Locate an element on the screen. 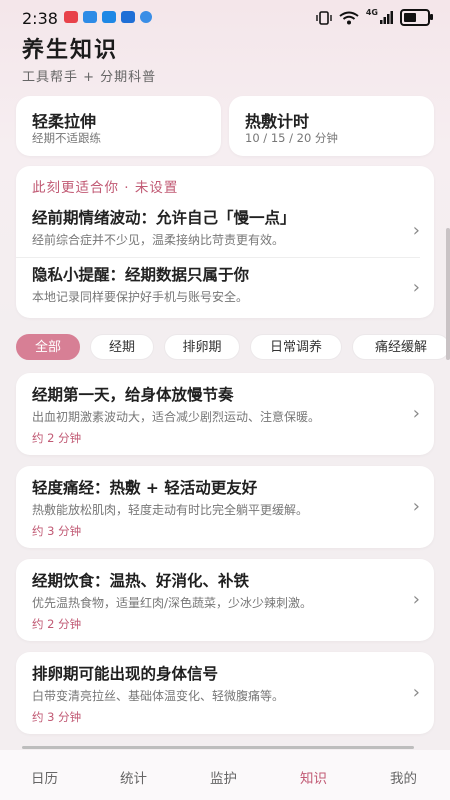 The height and width of the screenshot is (800, 450). article-title: 经期第一天，给身体放慢节奏 is located at coordinates (133, 395).